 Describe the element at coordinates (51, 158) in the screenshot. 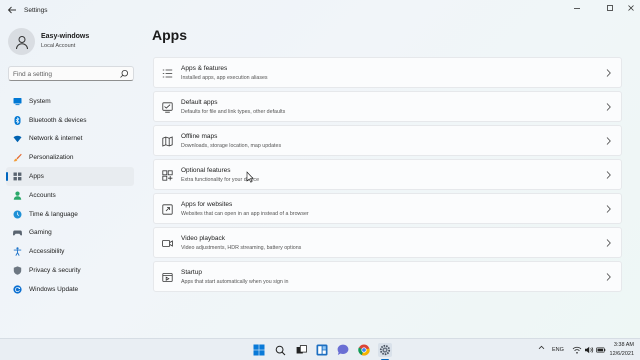

I see `sidebar-item-label: Personalization` at that location.